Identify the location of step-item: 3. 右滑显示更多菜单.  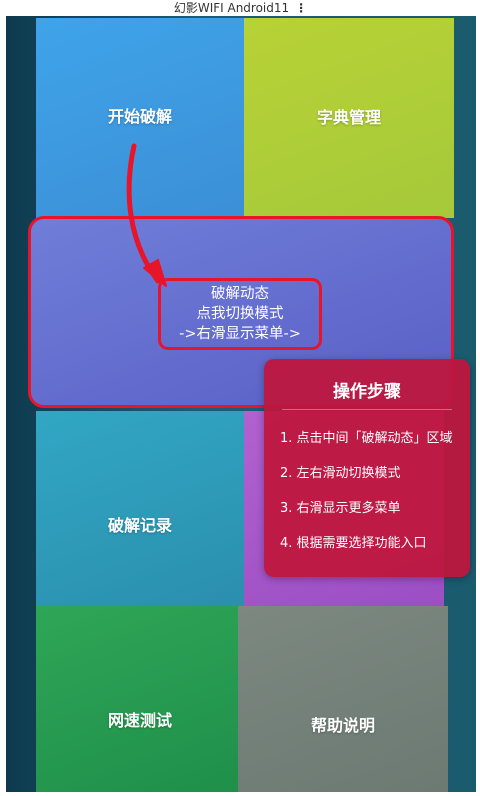
(340, 508).